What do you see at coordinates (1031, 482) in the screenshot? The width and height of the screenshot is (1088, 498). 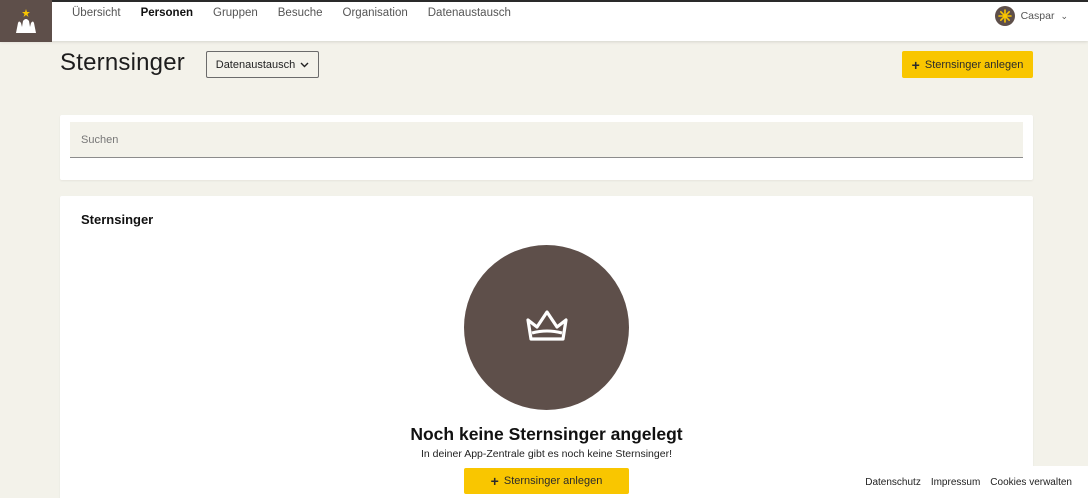 I see `cookies-verwalten-link: Cookies verwalten` at bounding box center [1031, 482].